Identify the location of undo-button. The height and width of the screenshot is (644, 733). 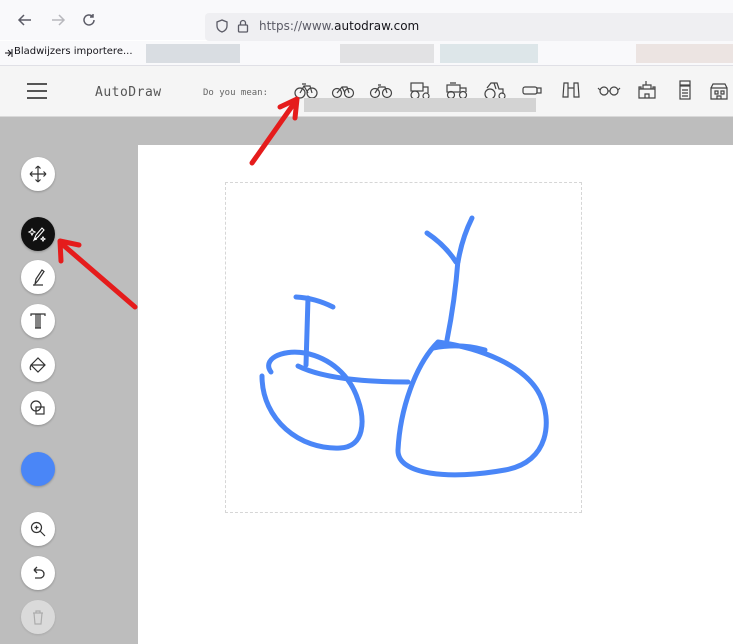
(38, 573).